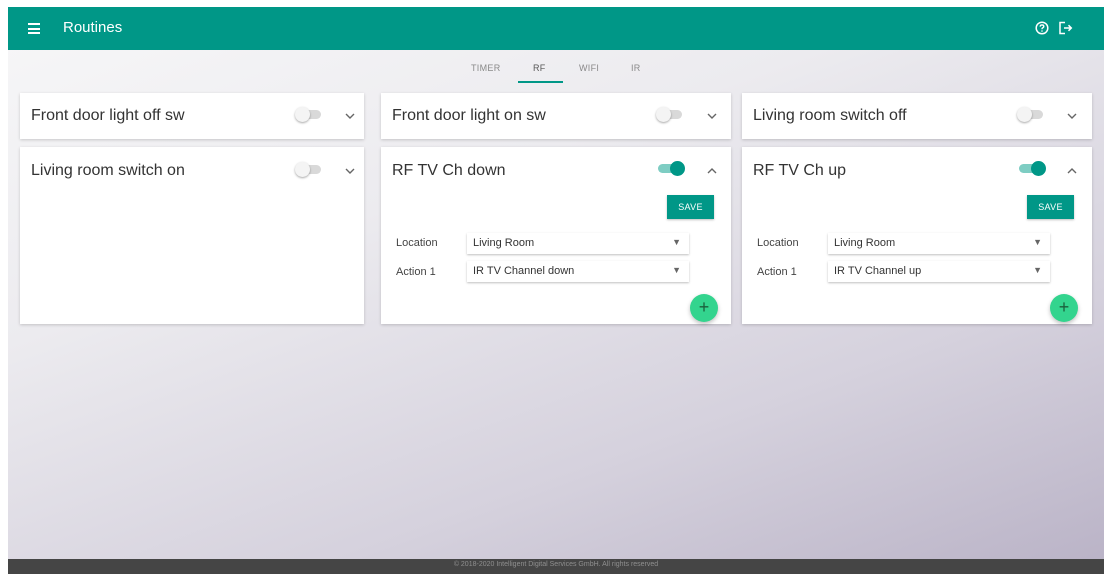  What do you see at coordinates (917, 116) in the screenshot?
I see `routine-card: Living room switch off` at bounding box center [917, 116].